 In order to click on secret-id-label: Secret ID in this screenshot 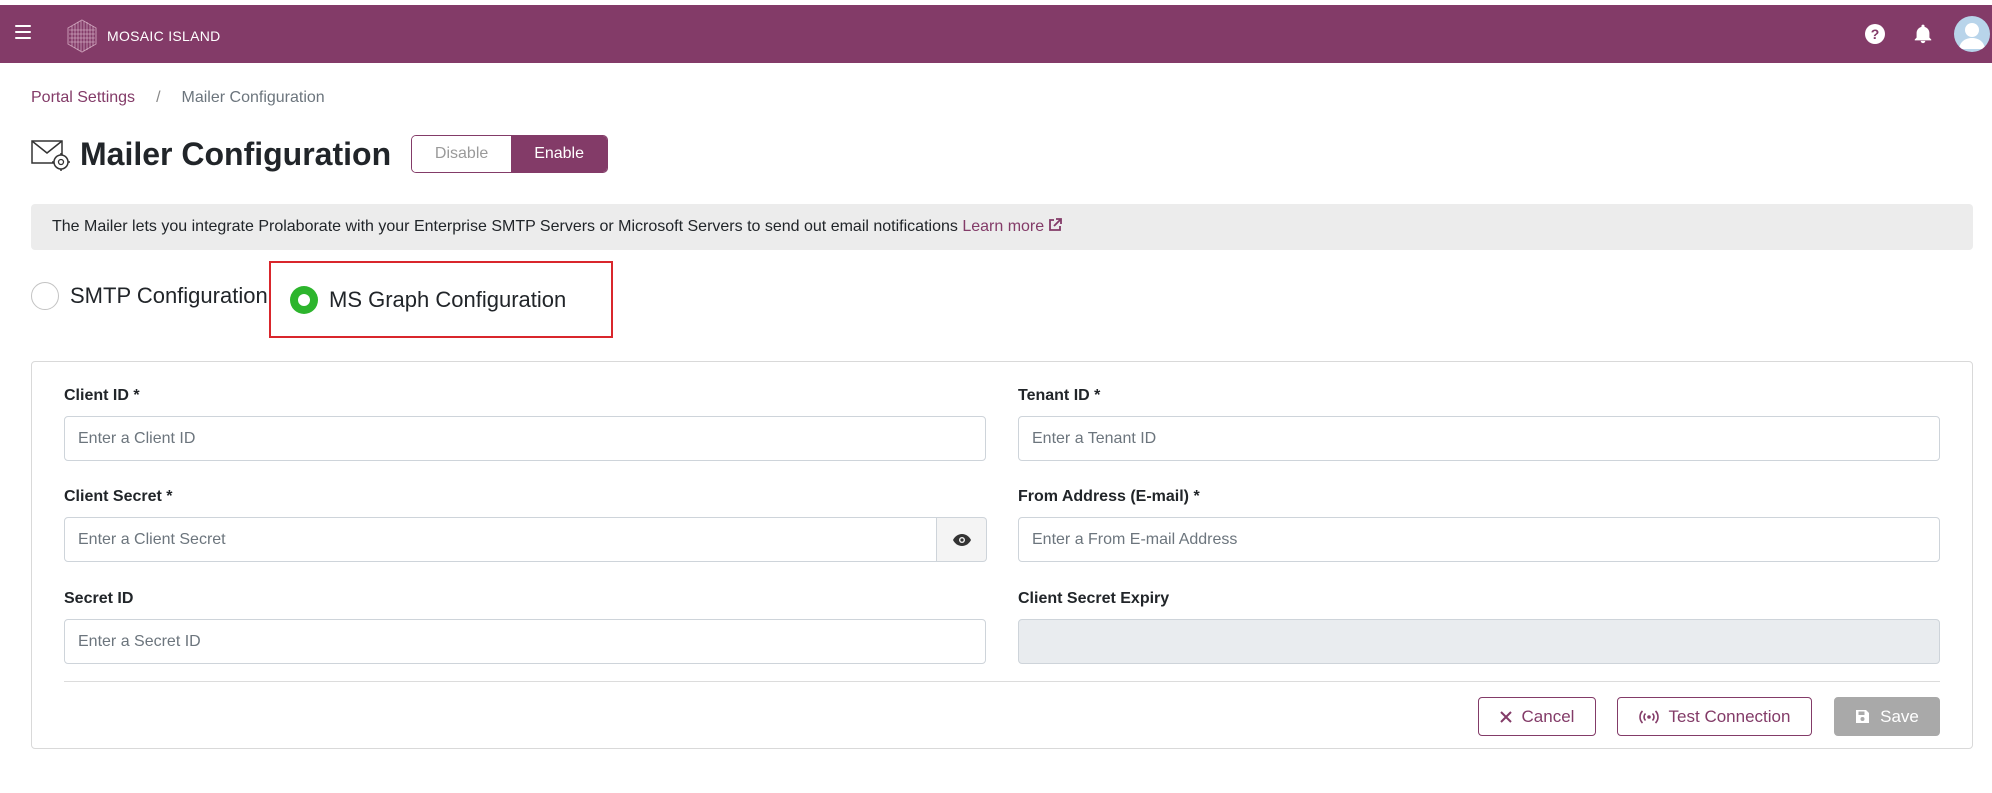, I will do `click(99, 598)`.